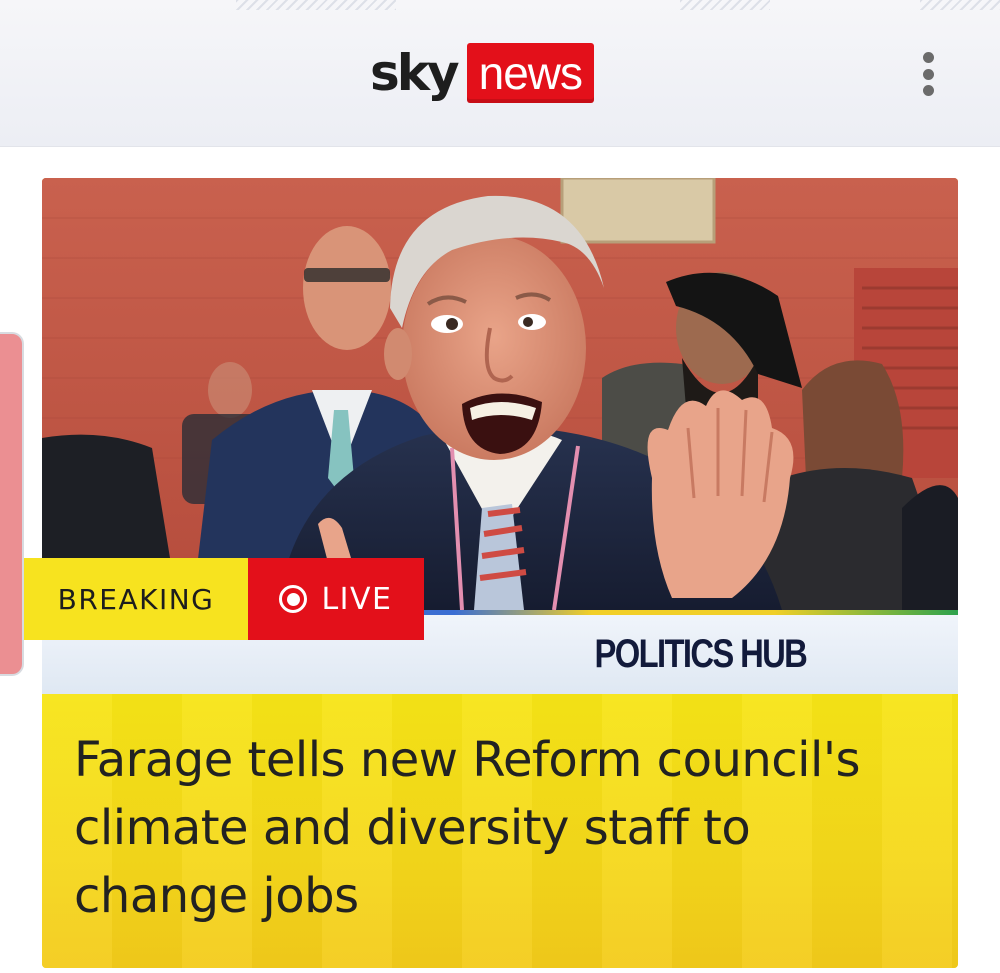 This screenshot has height=973, width=1000. What do you see at coordinates (357, 599) in the screenshot?
I see `live-badge-label: LIVE` at bounding box center [357, 599].